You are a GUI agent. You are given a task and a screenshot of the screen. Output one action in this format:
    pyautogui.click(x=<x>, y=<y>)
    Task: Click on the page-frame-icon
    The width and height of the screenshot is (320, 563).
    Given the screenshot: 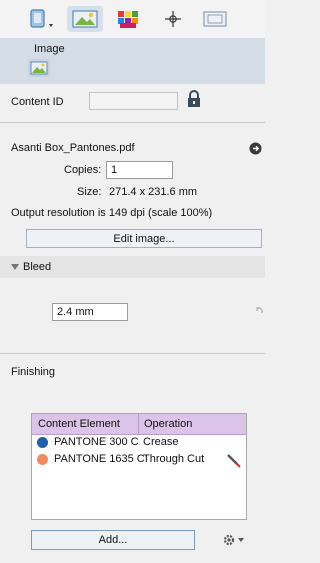 What is the action you would take?
    pyautogui.click(x=215, y=19)
    